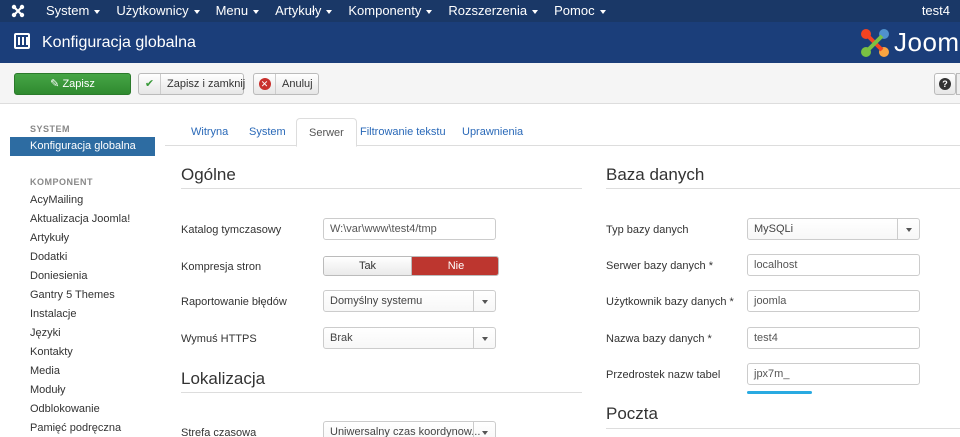 This screenshot has width=960, height=437. What do you see at coordinates (833, 338) in the screenshot?
I see `db-name-input: test4` at bounding box center [833, 338].